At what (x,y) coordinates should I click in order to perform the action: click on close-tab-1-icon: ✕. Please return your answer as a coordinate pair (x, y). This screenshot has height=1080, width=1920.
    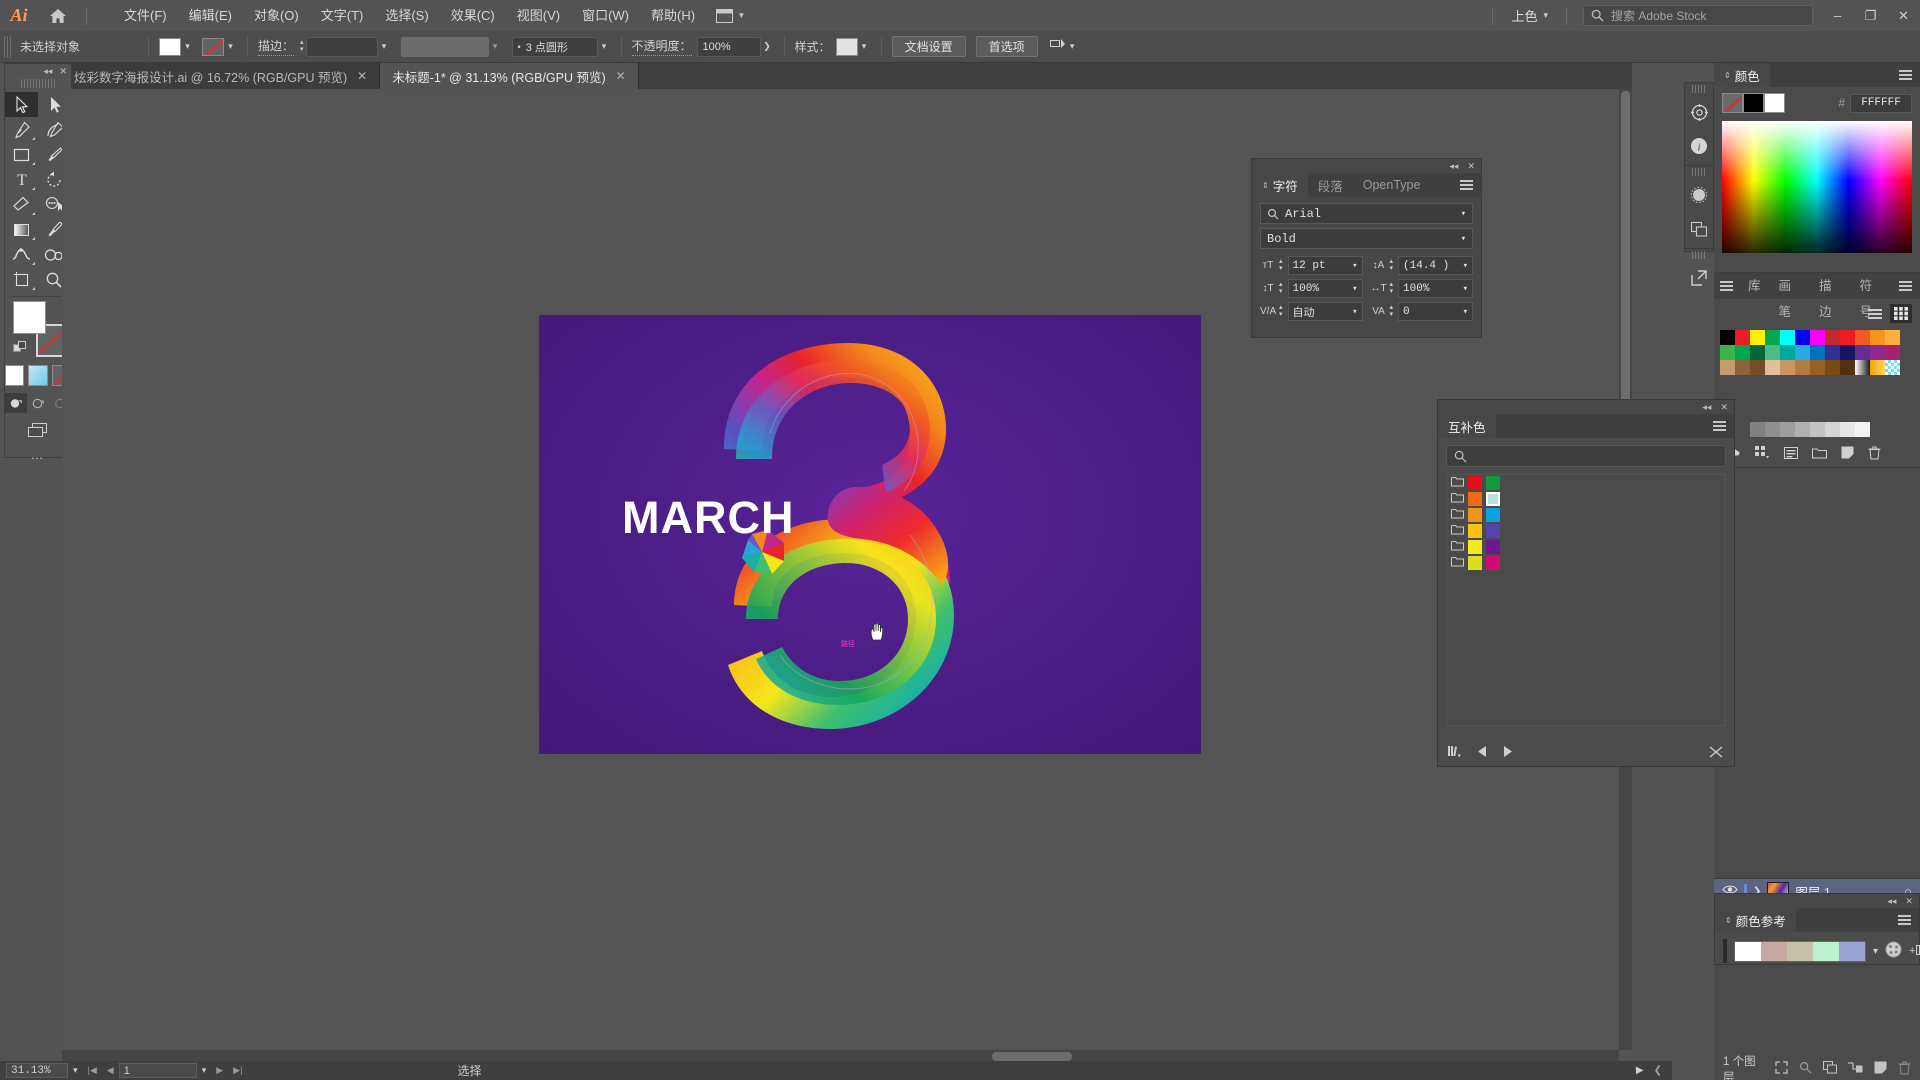
    Looking at the image, I should click on (362, 76).